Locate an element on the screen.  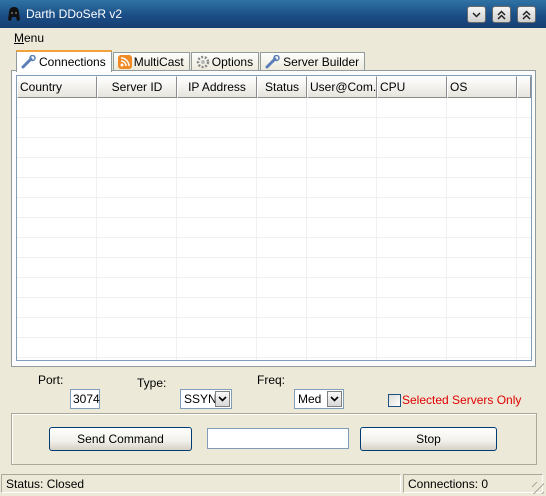
type-label: Type: is located at coordinates (152, 383).